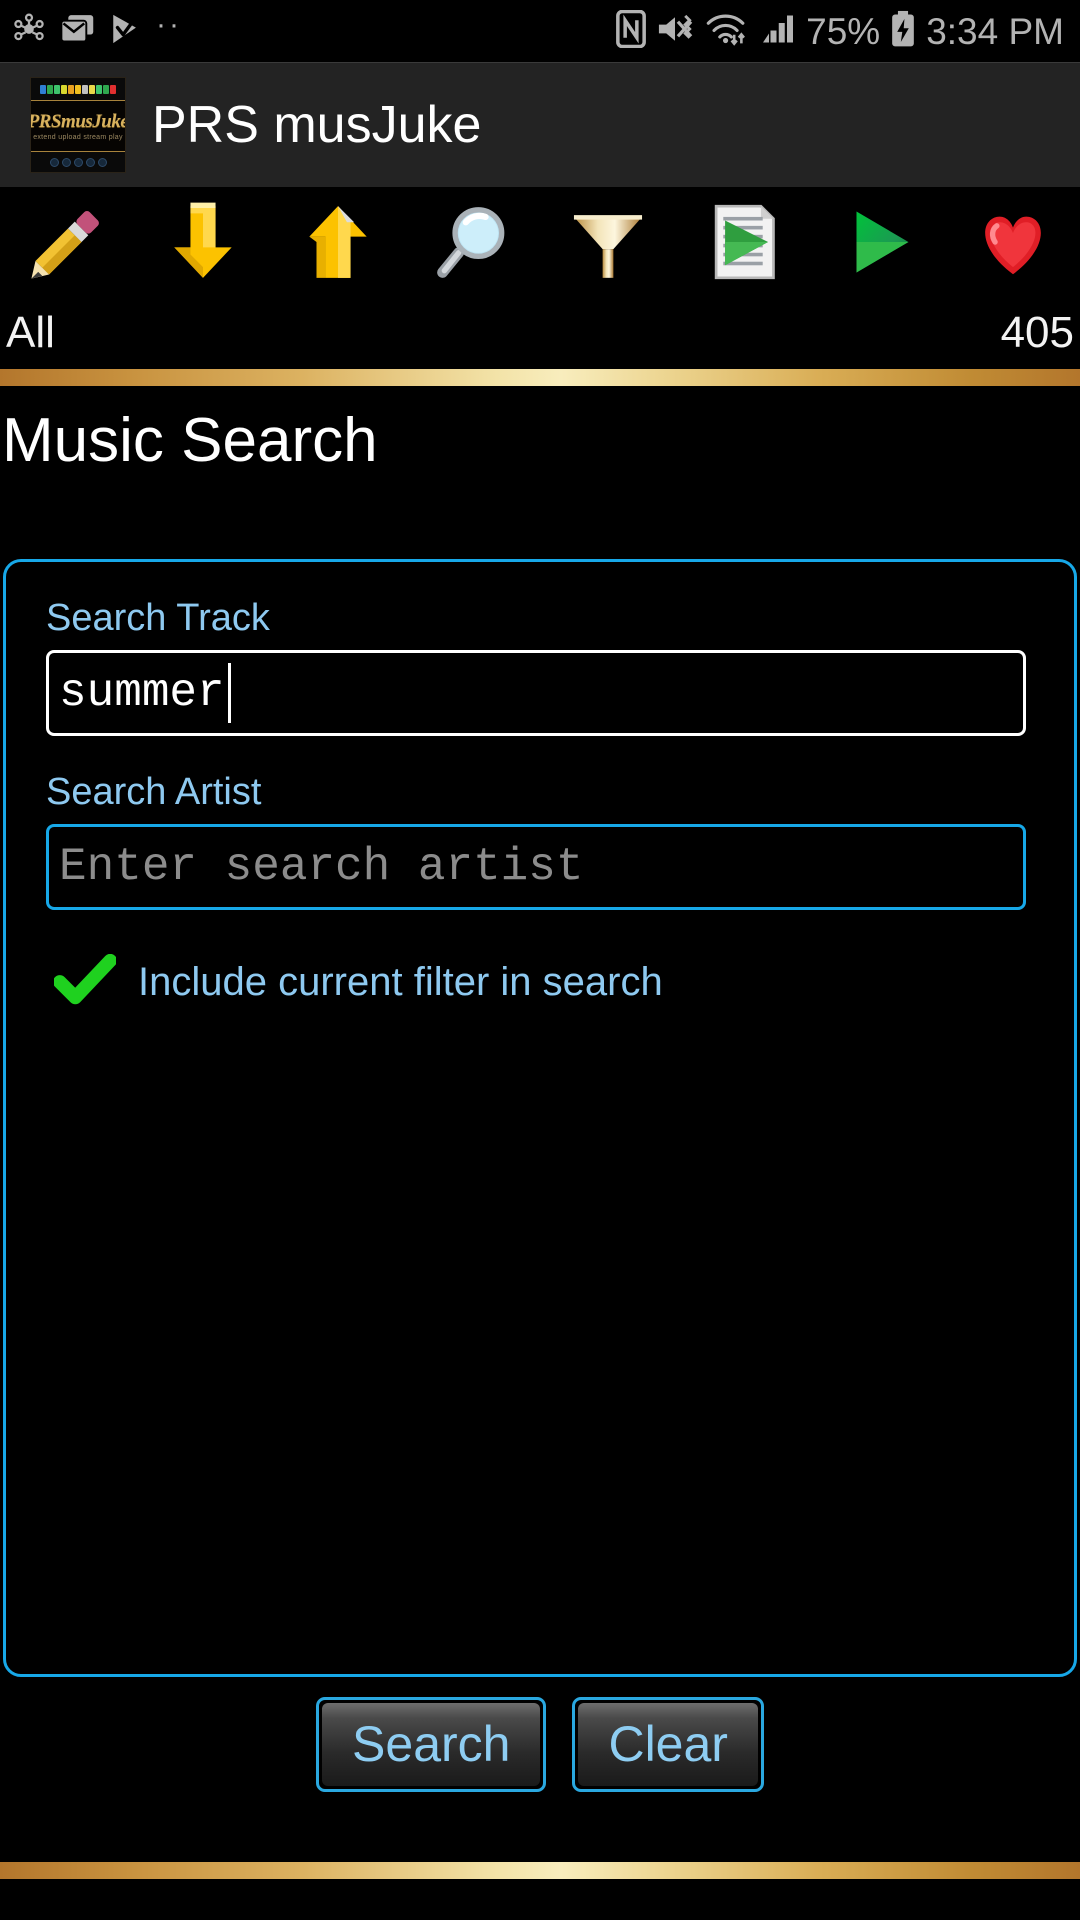 The height and width of the screenshot is (1920, 1080). I want to click on logo-control-strip, so click(78, 162).